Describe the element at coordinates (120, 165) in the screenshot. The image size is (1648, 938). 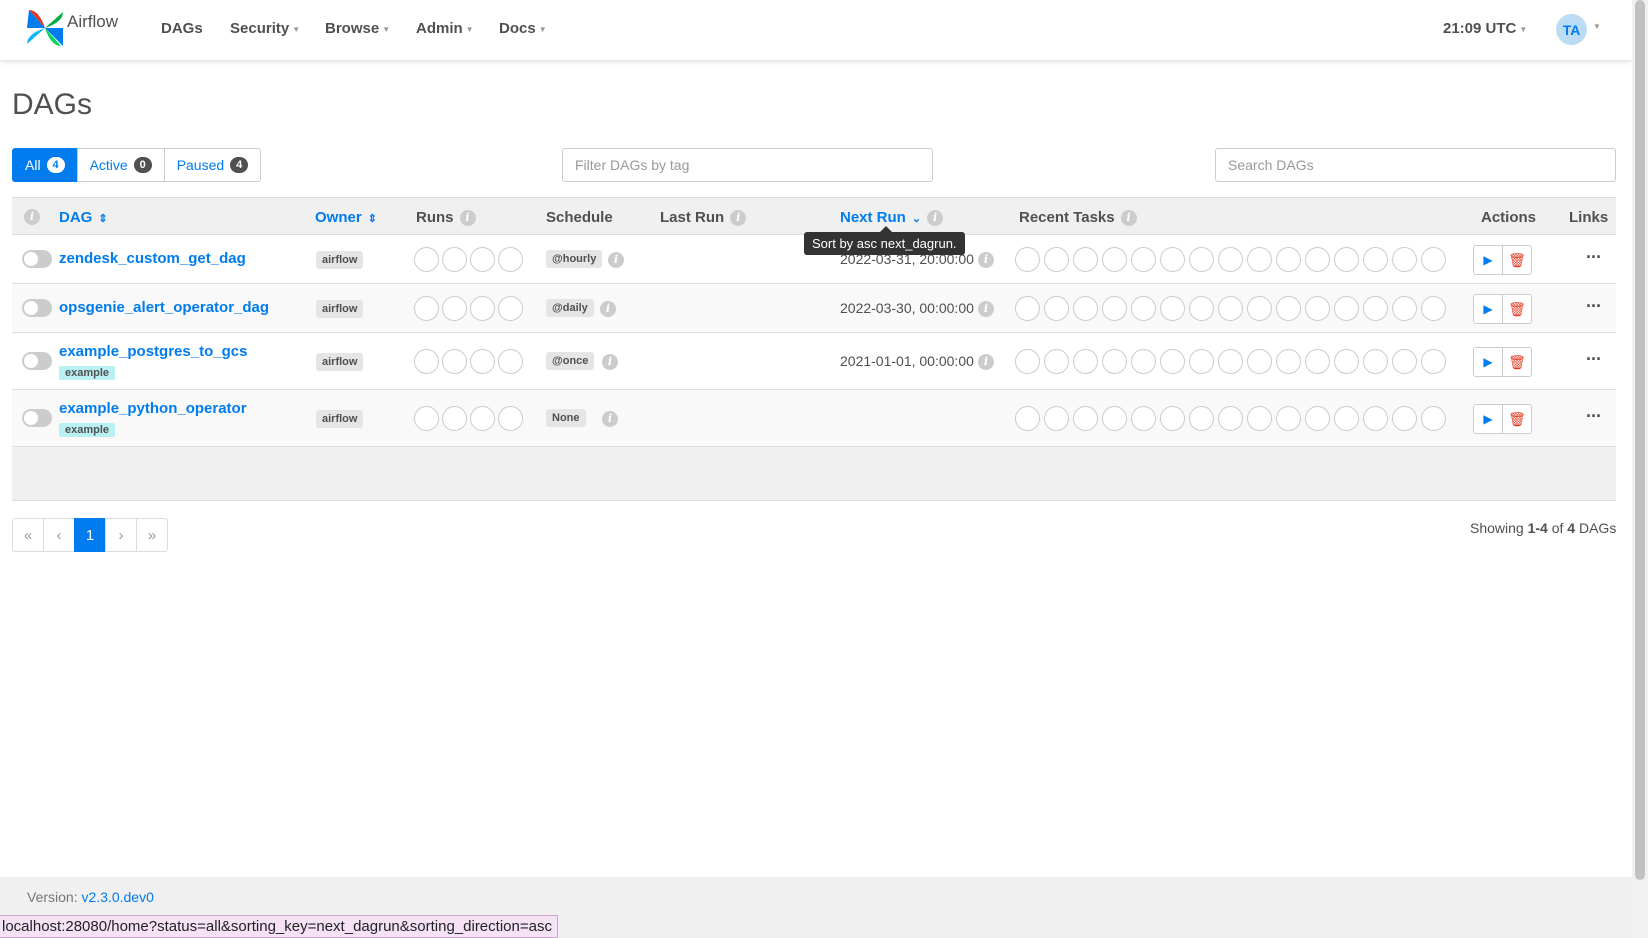
I see `filter-active-button: Active 0` at that location.